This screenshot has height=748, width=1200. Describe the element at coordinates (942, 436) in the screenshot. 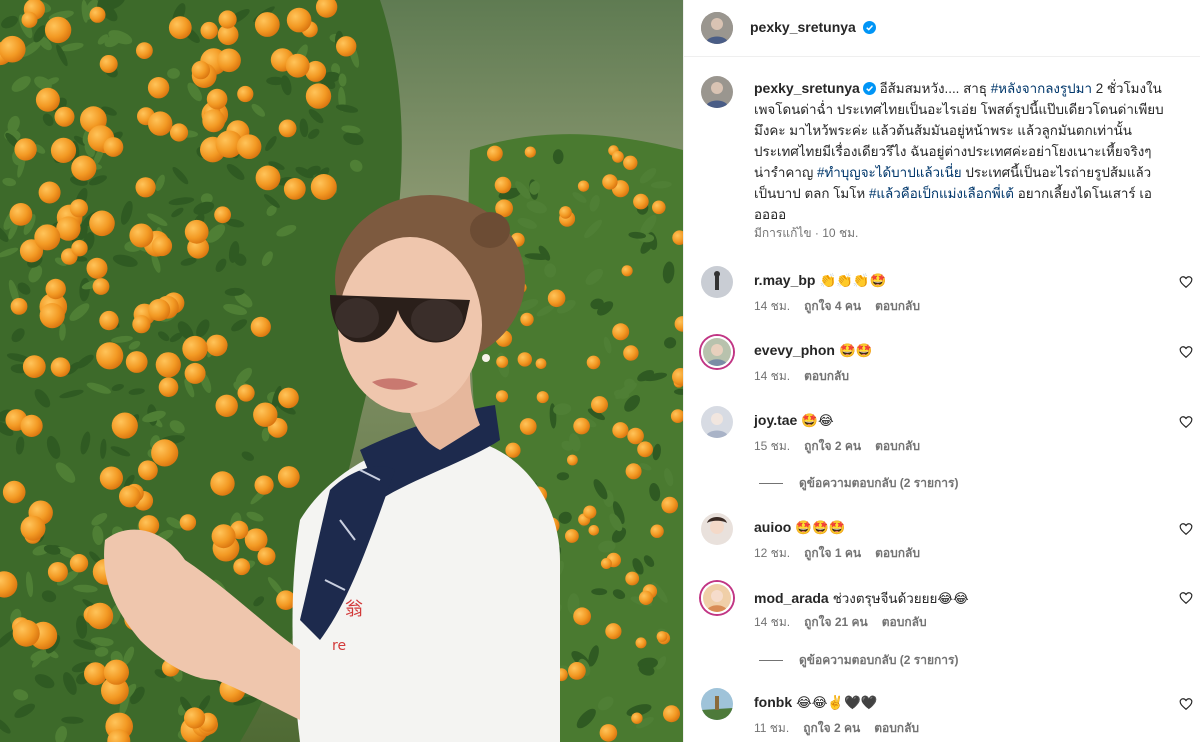

I see `comment-item: joy.tae 🤩😂 15 ชม. ถูกใจ 2 คน ตอบกลับ` at that location.